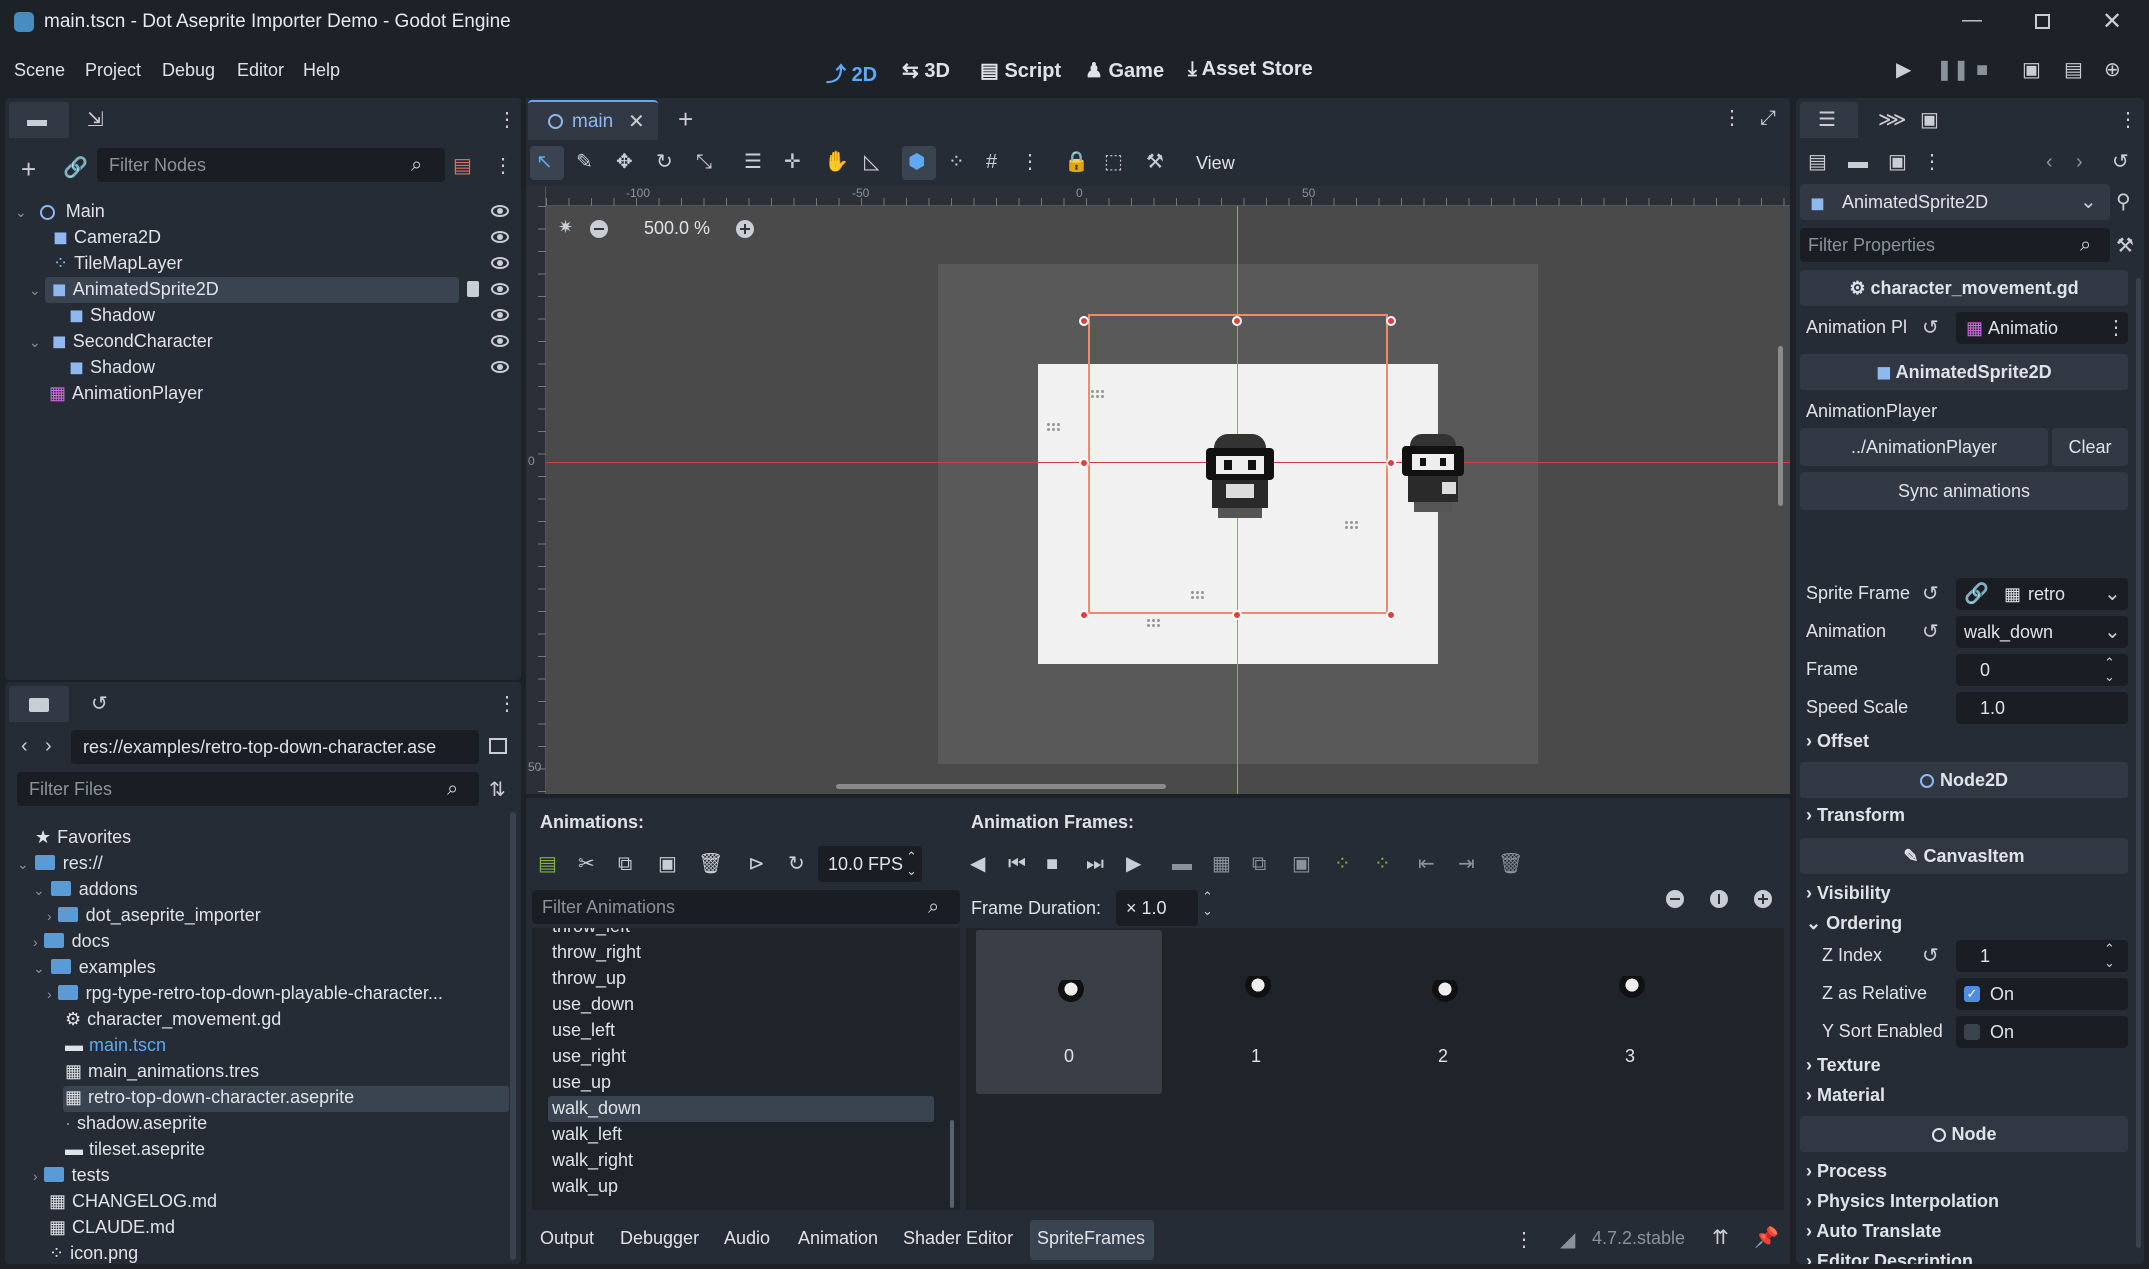 The width and height of the screenshot is (2149, 1269). What do you see at coordinates (75, 168) in the screenshot?
I see `link-icon: 🔗` at bounding box center [75, 168].